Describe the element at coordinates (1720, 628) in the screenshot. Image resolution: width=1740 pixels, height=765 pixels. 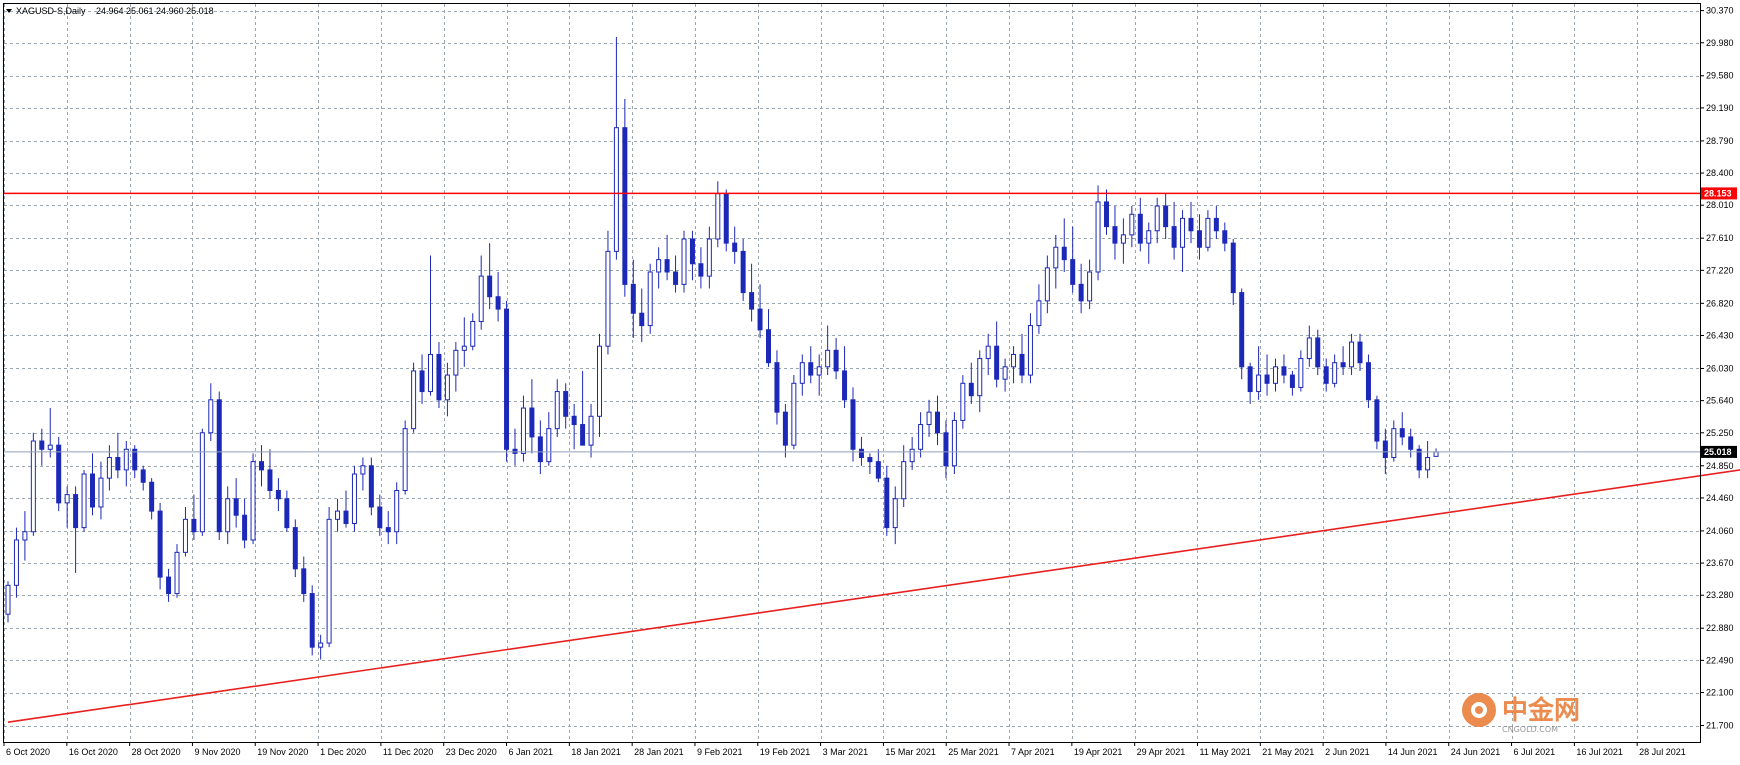
I see `price-tick-label: 22.880` at that location.